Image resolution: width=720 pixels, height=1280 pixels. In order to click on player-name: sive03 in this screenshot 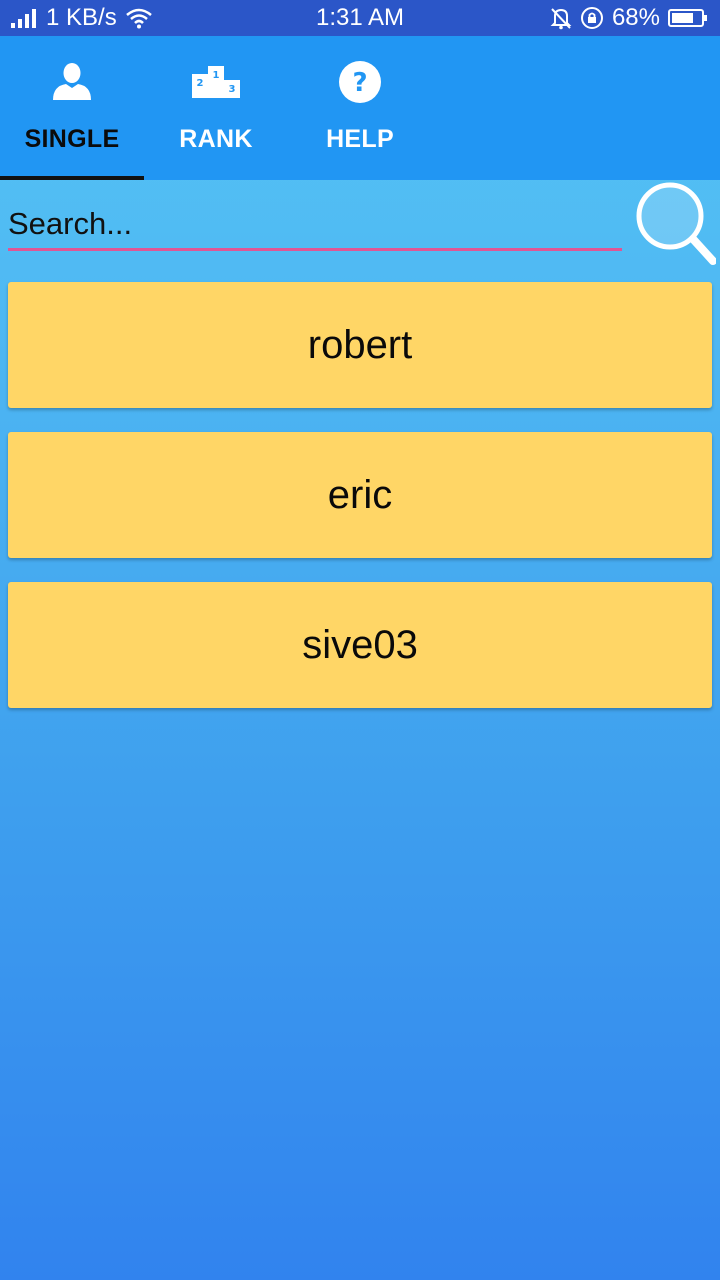, I will do `click(360, 644)`.